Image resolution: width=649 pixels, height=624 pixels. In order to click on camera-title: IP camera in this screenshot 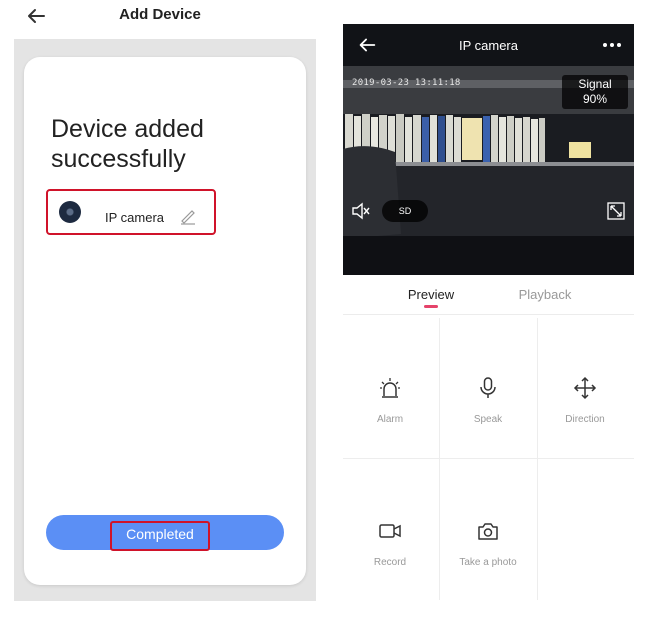, I will do `click(488, 45)`.